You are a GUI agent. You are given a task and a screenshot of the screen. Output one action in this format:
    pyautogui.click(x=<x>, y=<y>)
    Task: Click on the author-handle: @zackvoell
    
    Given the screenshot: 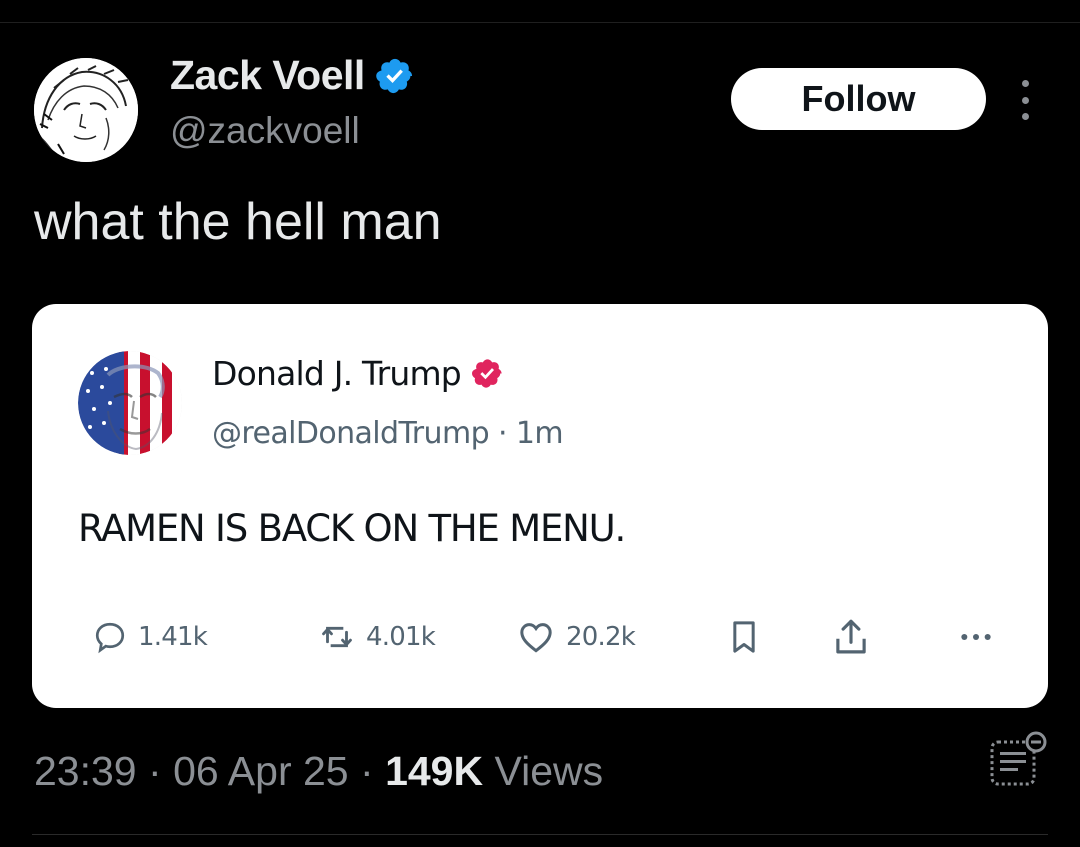 What is the action you would take?
    pyautogui.click(x=265, y=131)
    